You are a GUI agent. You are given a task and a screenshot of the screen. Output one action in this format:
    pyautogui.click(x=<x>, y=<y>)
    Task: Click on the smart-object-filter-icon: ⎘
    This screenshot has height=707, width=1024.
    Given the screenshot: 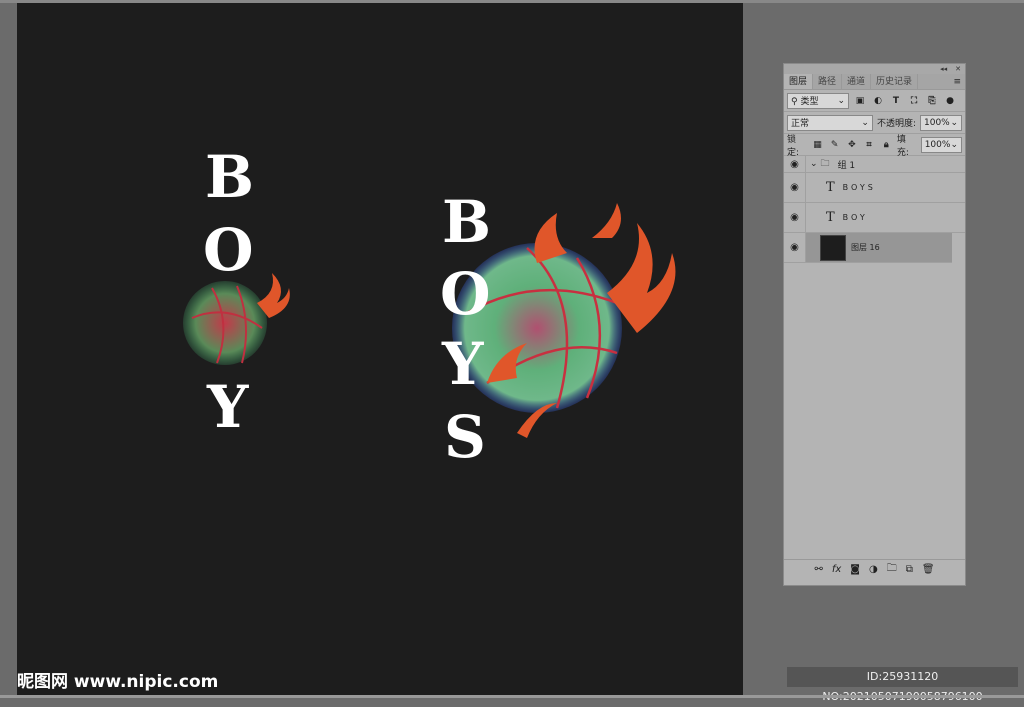 What is the action you would take?
    pyautogui.click(x=932, y=101)
    